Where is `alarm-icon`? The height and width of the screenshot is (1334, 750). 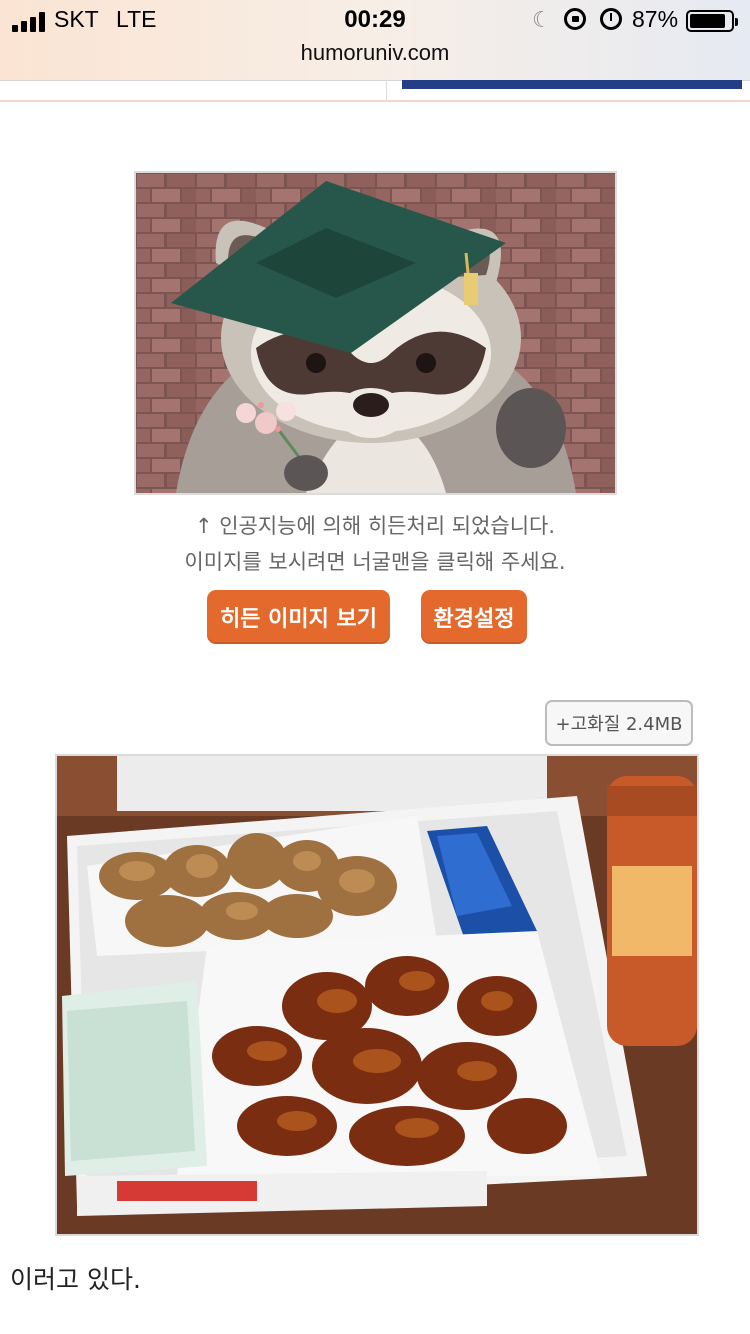
alarm-icon is located at coordinates (611, 19).